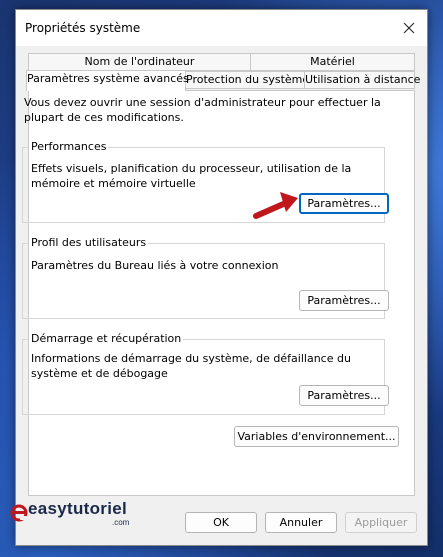 The width and height of the screenshot is (443, 557). What do you see at coordinates (275, 205) in the screenshot?
I see `red-arrow-annotation` at bounding box center [275, 205].